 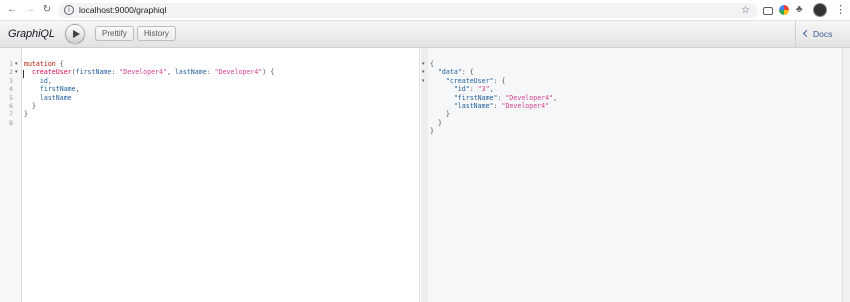 I want to click on camera-icon, so click(x=768, y=11).